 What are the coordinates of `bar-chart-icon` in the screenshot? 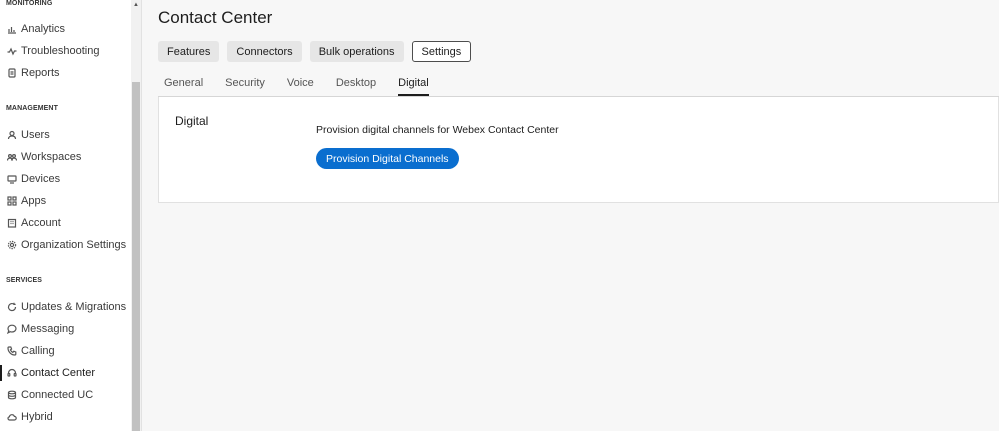 It's located at (11, 29).